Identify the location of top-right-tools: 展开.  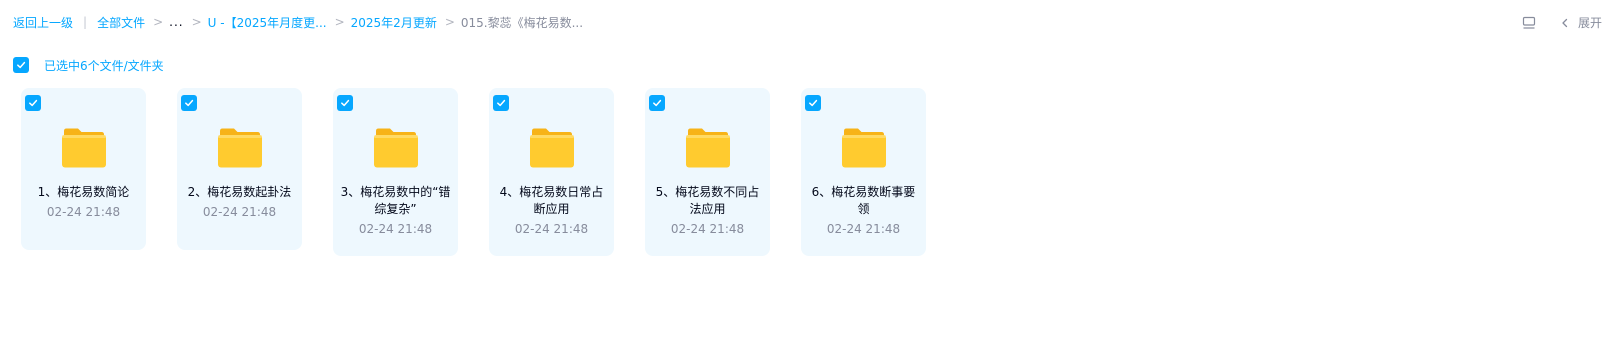
(1562, 22).